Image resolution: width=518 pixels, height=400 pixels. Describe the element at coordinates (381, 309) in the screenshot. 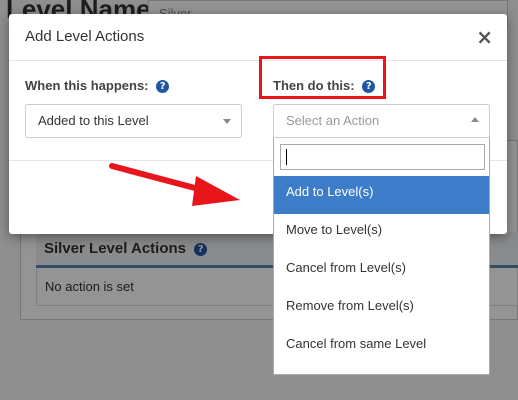

I see `dropdown-option: Remove from Level(s)` at that location.